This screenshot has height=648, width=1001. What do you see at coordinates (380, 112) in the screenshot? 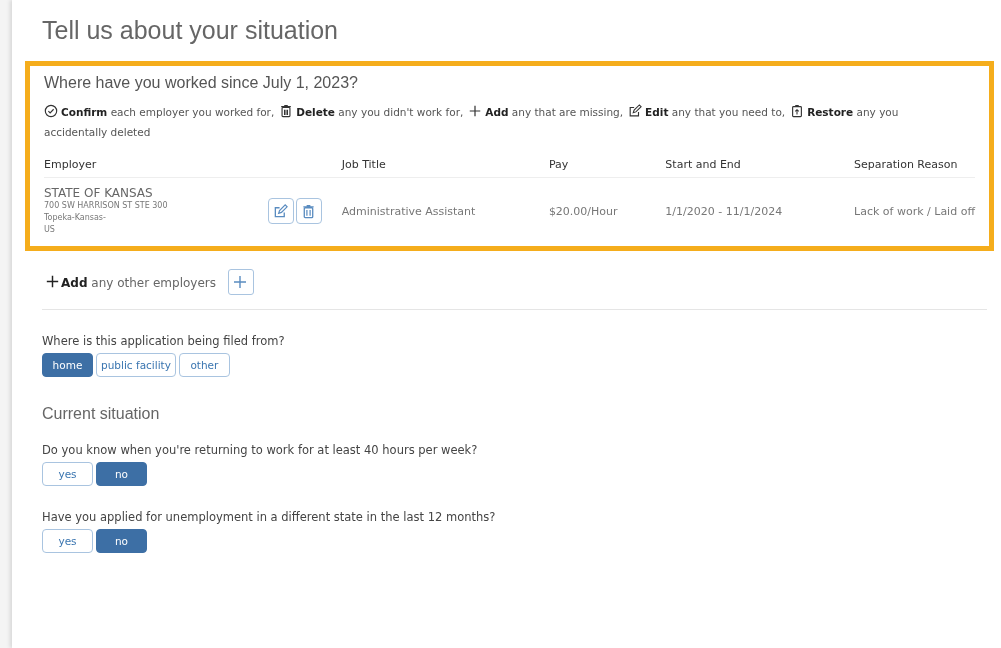
I see `instruction-text: Delete any you didn't work for,` at bounding box center [380, 112].